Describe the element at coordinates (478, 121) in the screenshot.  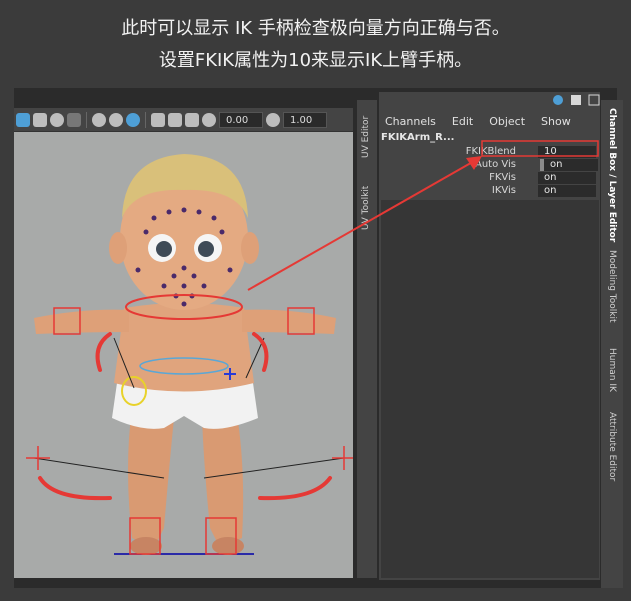
I see `channel-box-menu: Channels Edit Object Show` at that location.